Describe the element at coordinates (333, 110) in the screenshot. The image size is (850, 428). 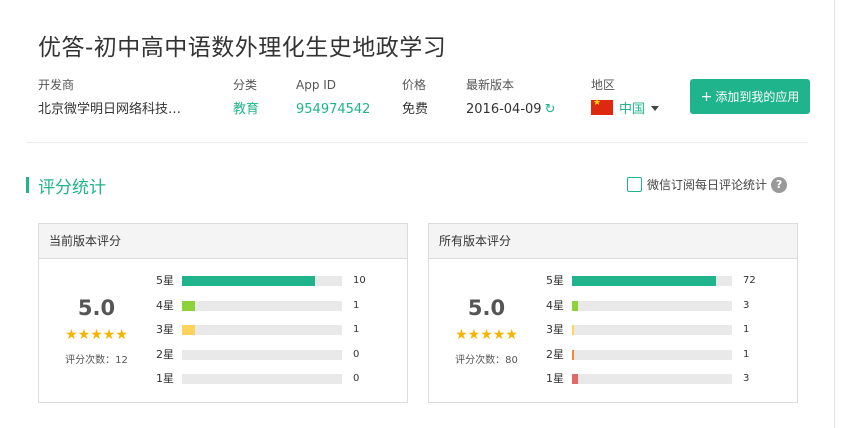
I see `appid-link: 954974542` at that location.